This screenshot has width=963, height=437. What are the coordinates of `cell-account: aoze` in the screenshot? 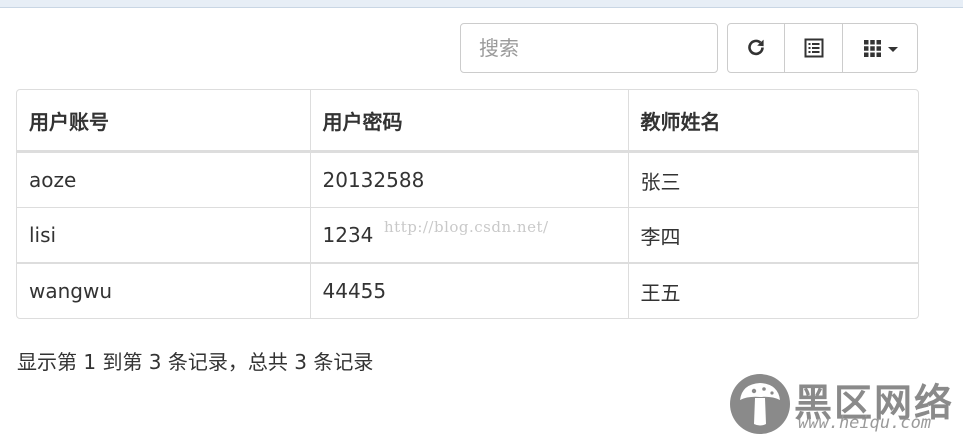 It's located at (53, 180).